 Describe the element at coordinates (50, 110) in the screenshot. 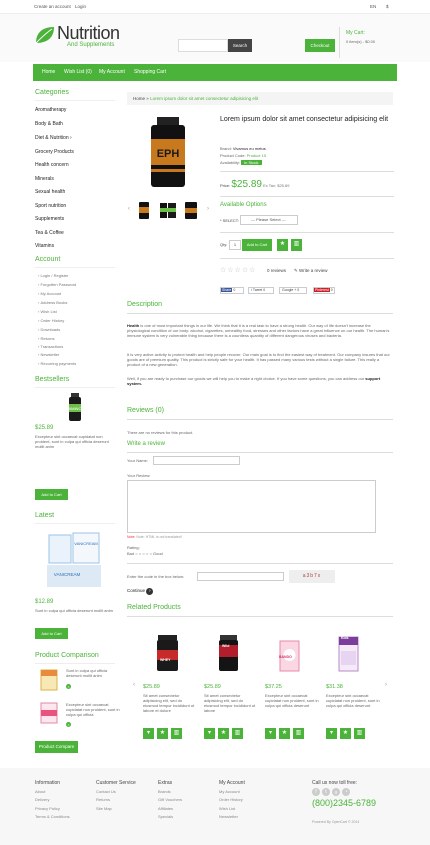

I see `category-item: Aromatherapy` at that location.